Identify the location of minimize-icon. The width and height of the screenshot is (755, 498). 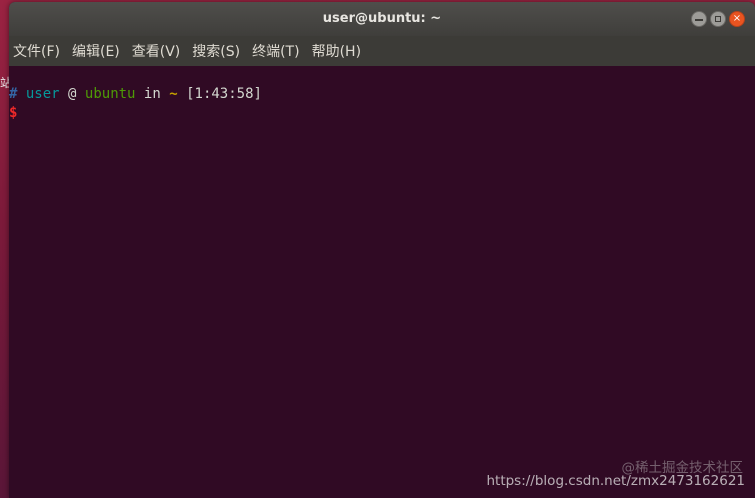
(699, 19).